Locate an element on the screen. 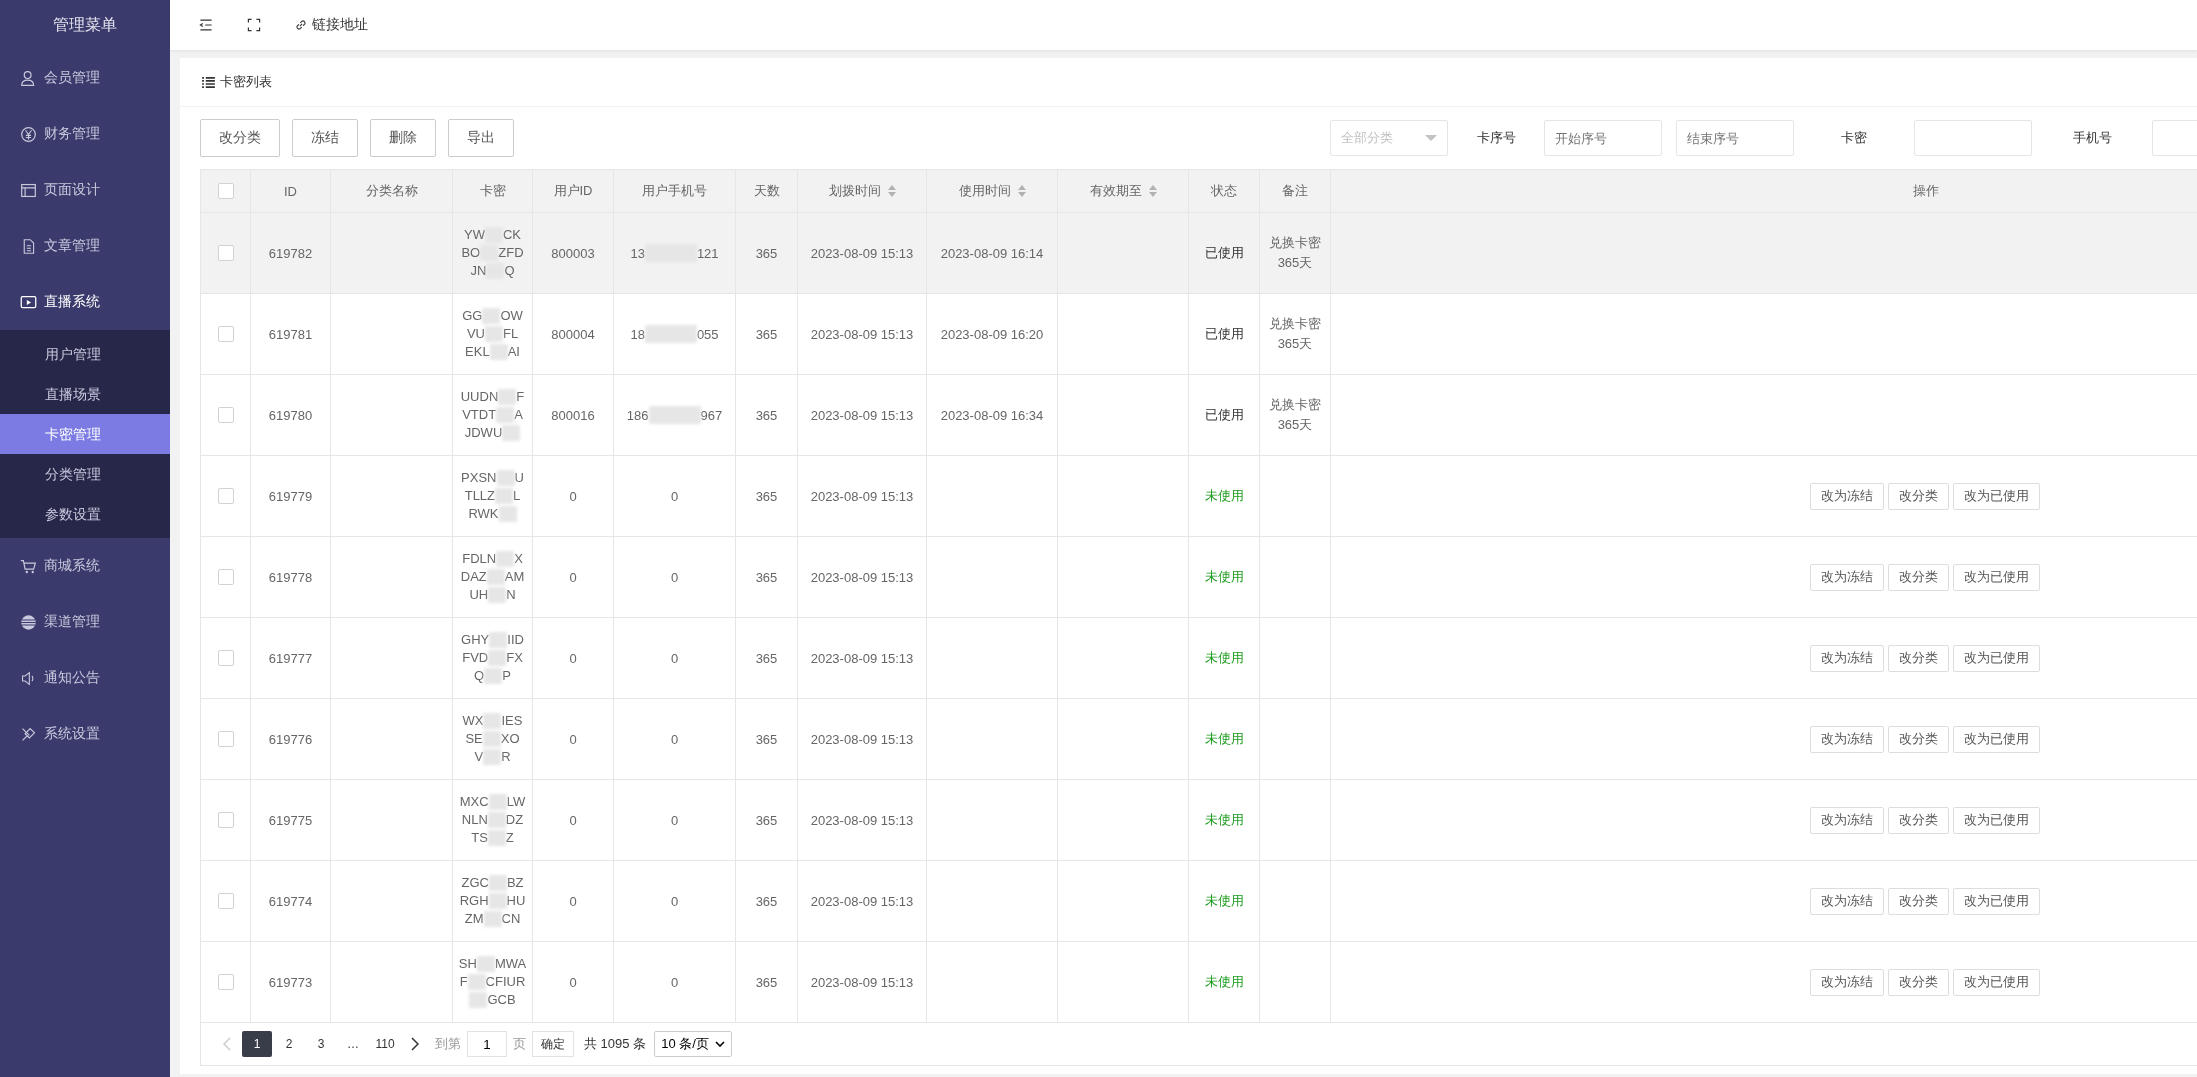 The image size is (2197, 1077). input-field: 开始序号 is located at coordinates (1603, 138).